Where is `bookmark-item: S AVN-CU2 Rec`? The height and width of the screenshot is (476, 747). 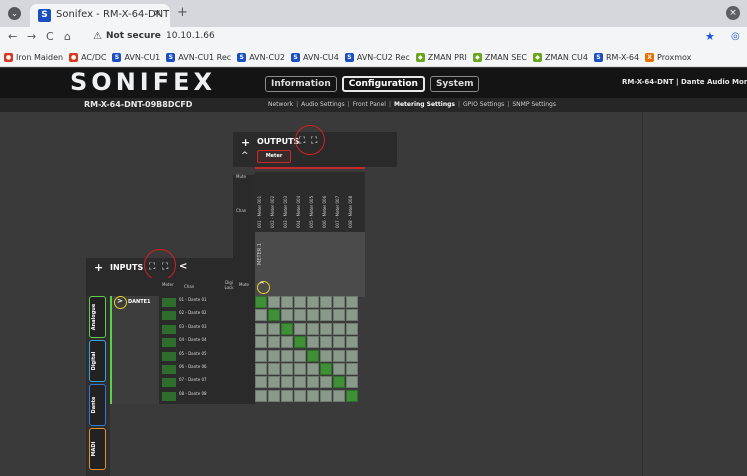
bookmark-item: S AVN-CU2 Rec is located at coordinates (377, 57).